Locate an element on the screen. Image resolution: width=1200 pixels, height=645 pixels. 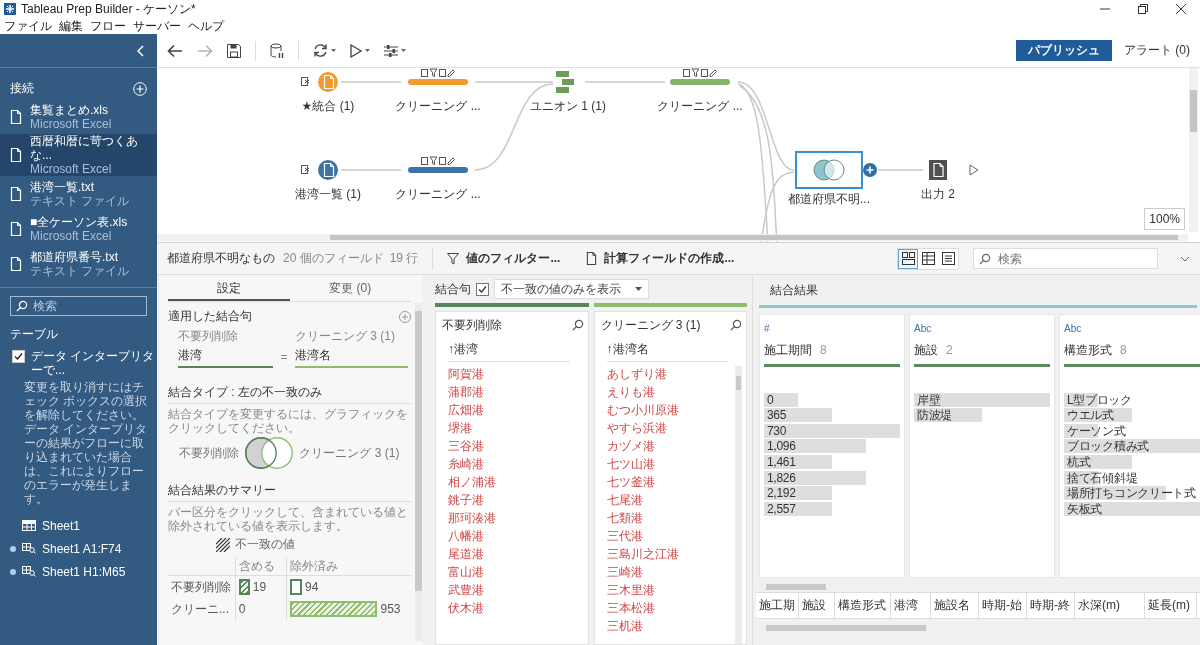
chevron-down-icon is located at coordinates (1185, 258).